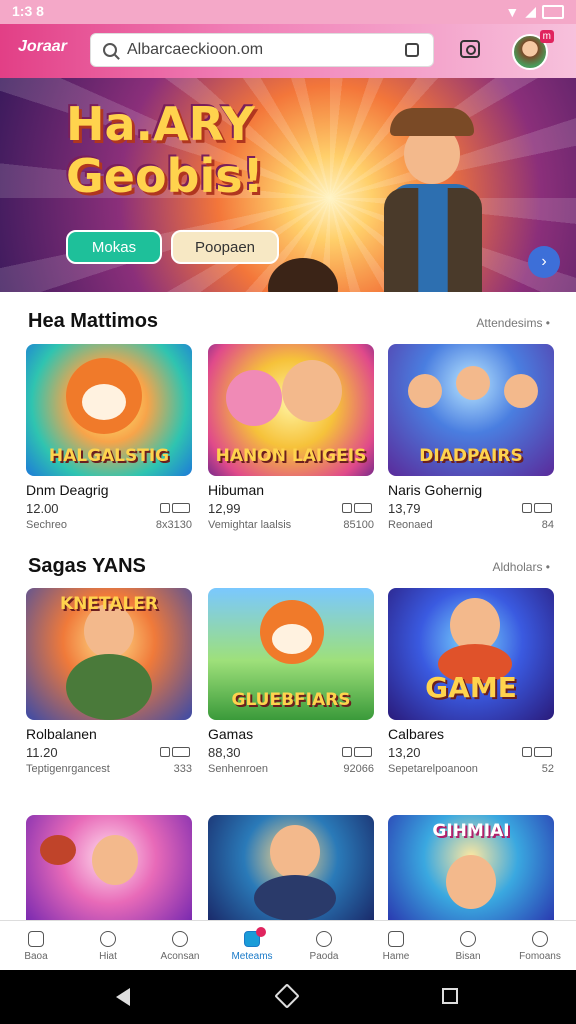 The image size is (576, 1024). I want to click on shopping-bag-icon, so click(412, 50).